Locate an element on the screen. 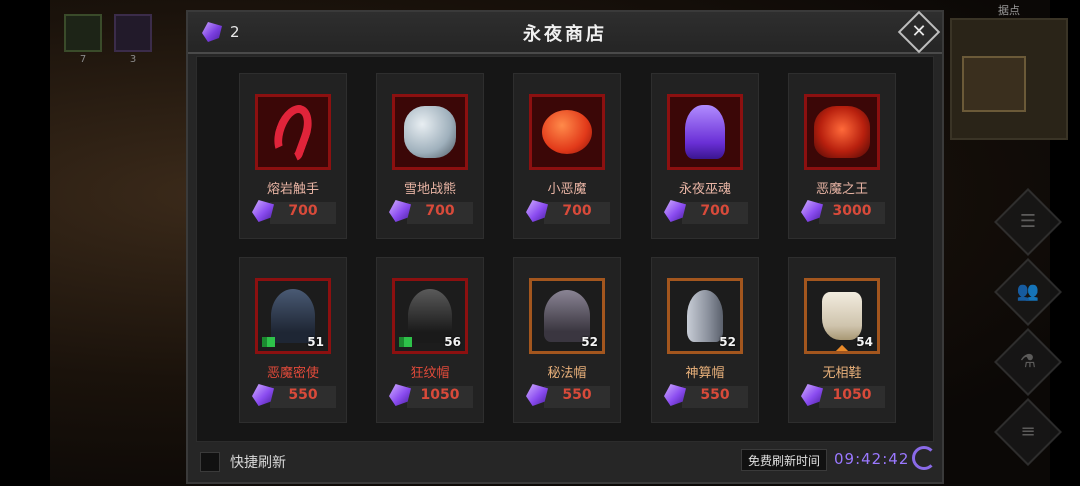 This screenshot has height=486, width=1080. shop-item-card: 54 无相鞋 1050 is located at coordinates (842, 340).